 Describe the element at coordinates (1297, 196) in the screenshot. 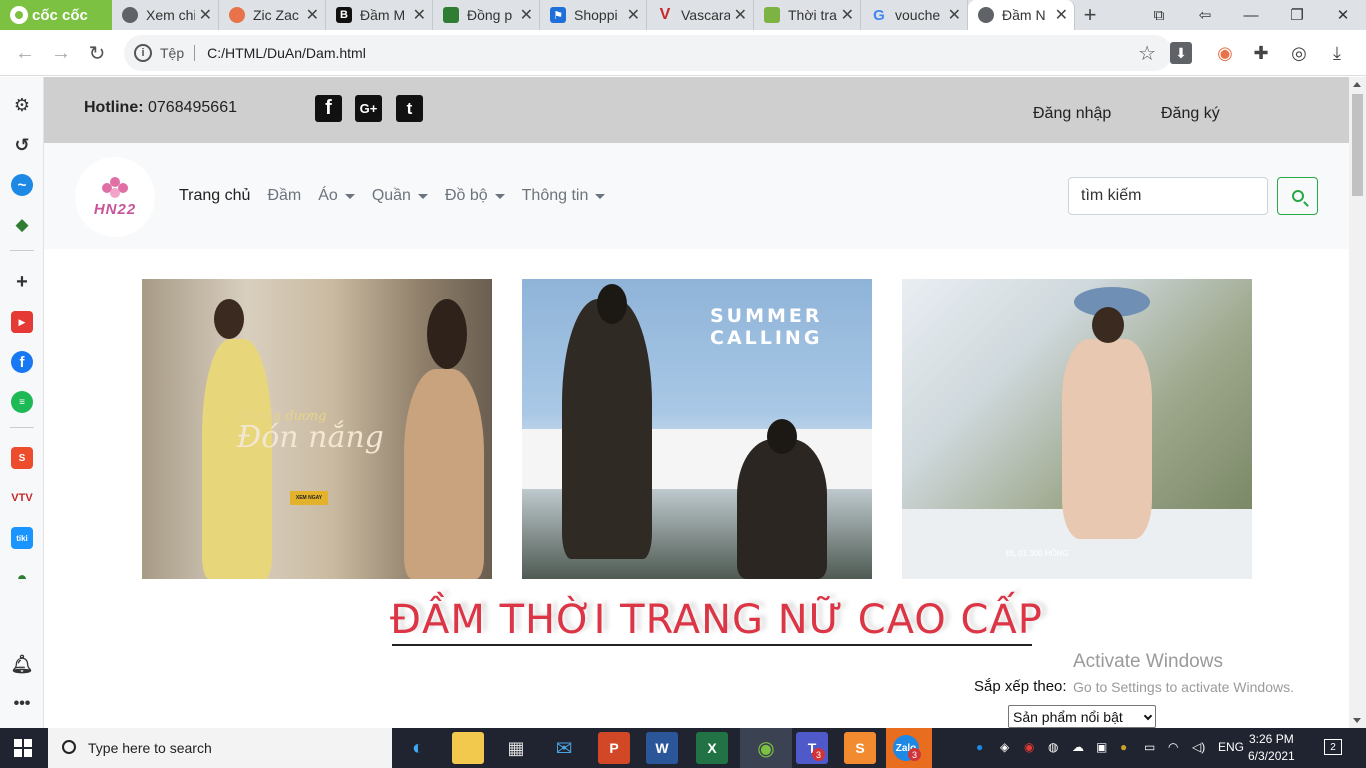

I see `search-button` at that location.